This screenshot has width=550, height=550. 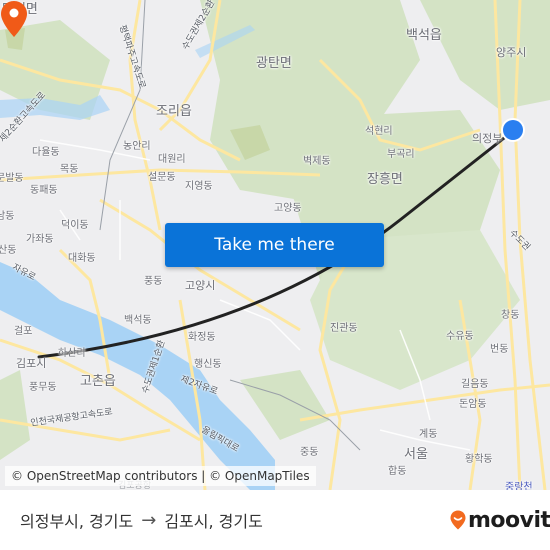 What do you see at coordinates (172, 159) in the screenshot?
I see `place-label: 대원리` at bounding box center [172, 159].